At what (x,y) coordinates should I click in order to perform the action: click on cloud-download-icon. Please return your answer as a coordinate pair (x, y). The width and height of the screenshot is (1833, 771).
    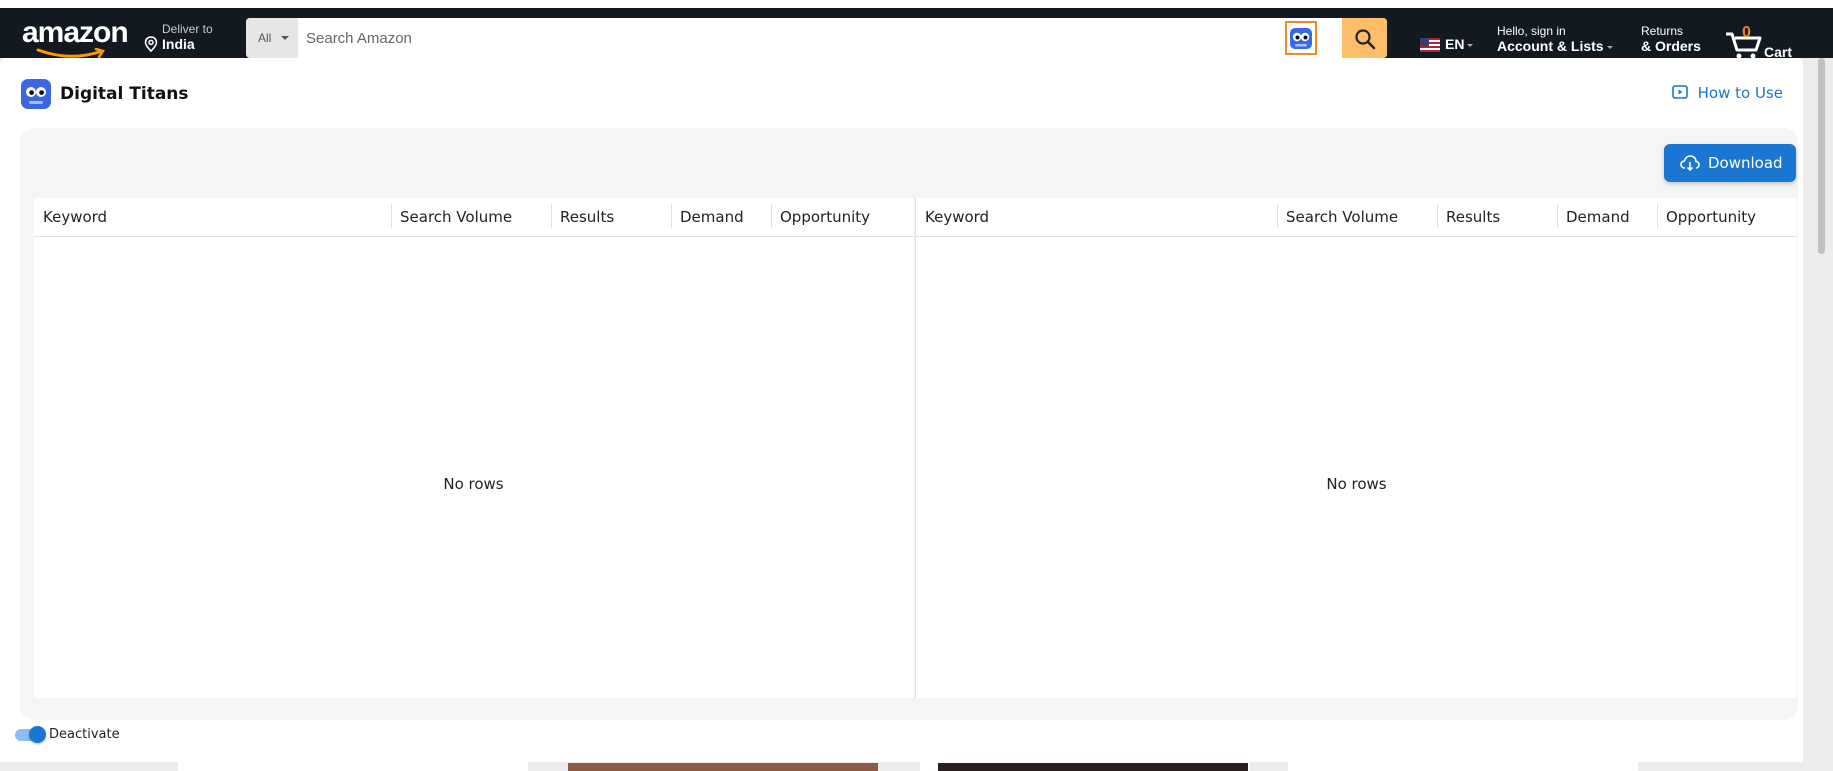
    Looking at the image, I should click on (1690, 163).